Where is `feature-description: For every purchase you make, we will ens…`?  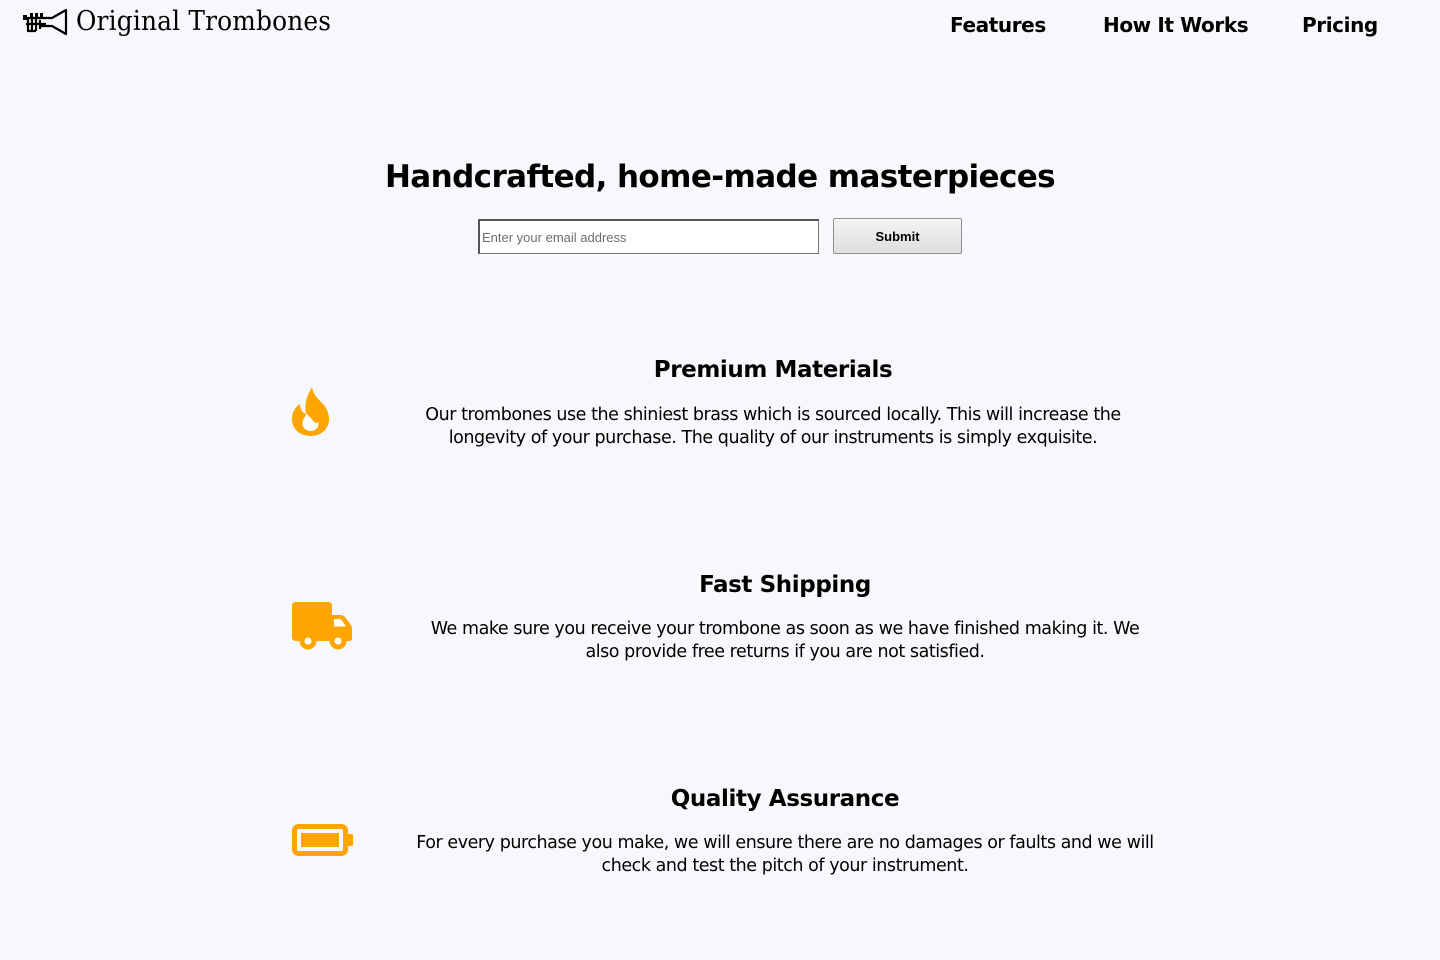 feature-description: For every purchase you make, we will ens… is located at coordinates (785, 854).